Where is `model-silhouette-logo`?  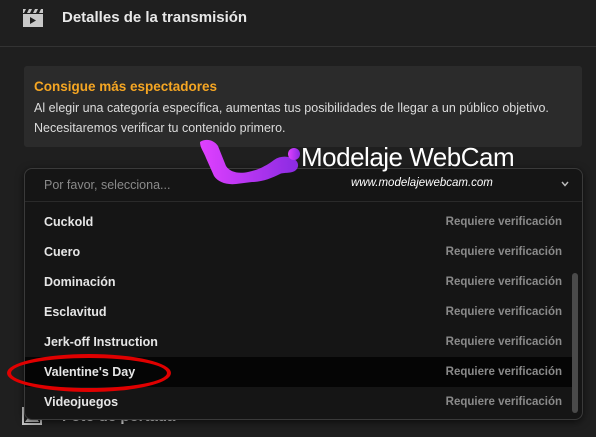
model-silhouette-logo is located at coordinates (250, 162).